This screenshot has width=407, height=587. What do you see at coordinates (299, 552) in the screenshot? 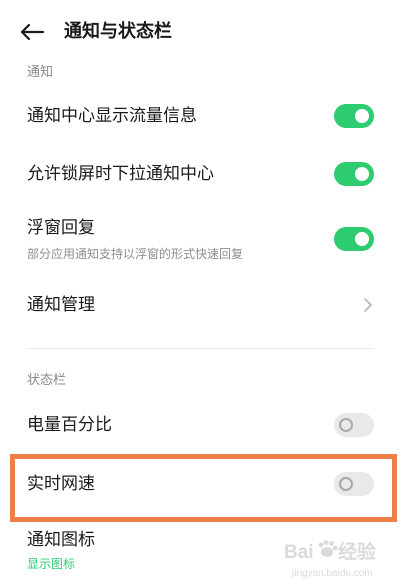
I see `svg-text: Bai` at bounding box center [299, 552].